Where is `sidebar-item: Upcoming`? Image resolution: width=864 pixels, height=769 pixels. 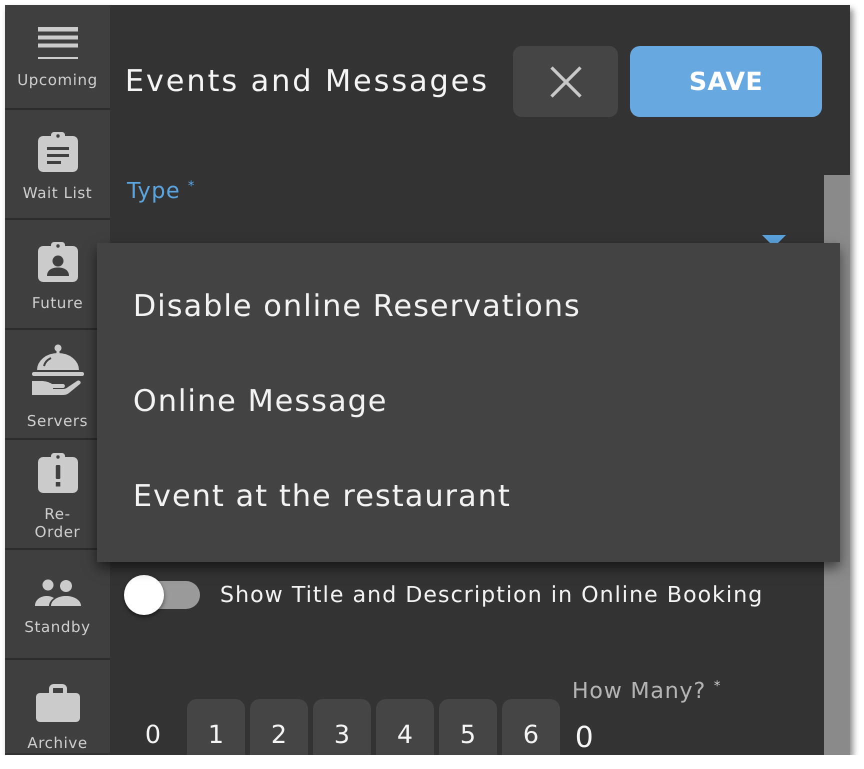 sidebar-item: Upcoming is located at coordinates (57, 57).